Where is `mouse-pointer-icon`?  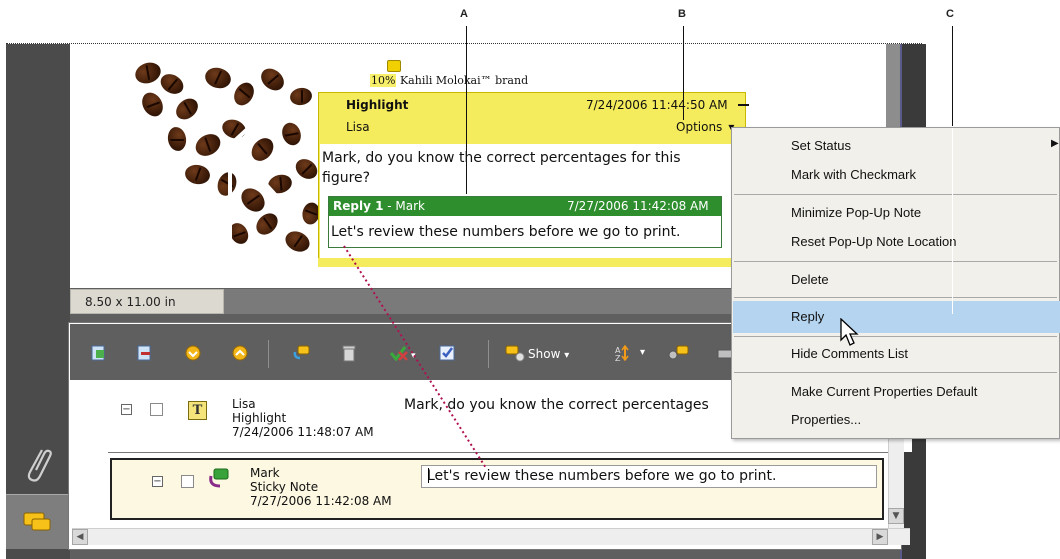 mouse-pointer-icon is located at coordinates (849, 332).